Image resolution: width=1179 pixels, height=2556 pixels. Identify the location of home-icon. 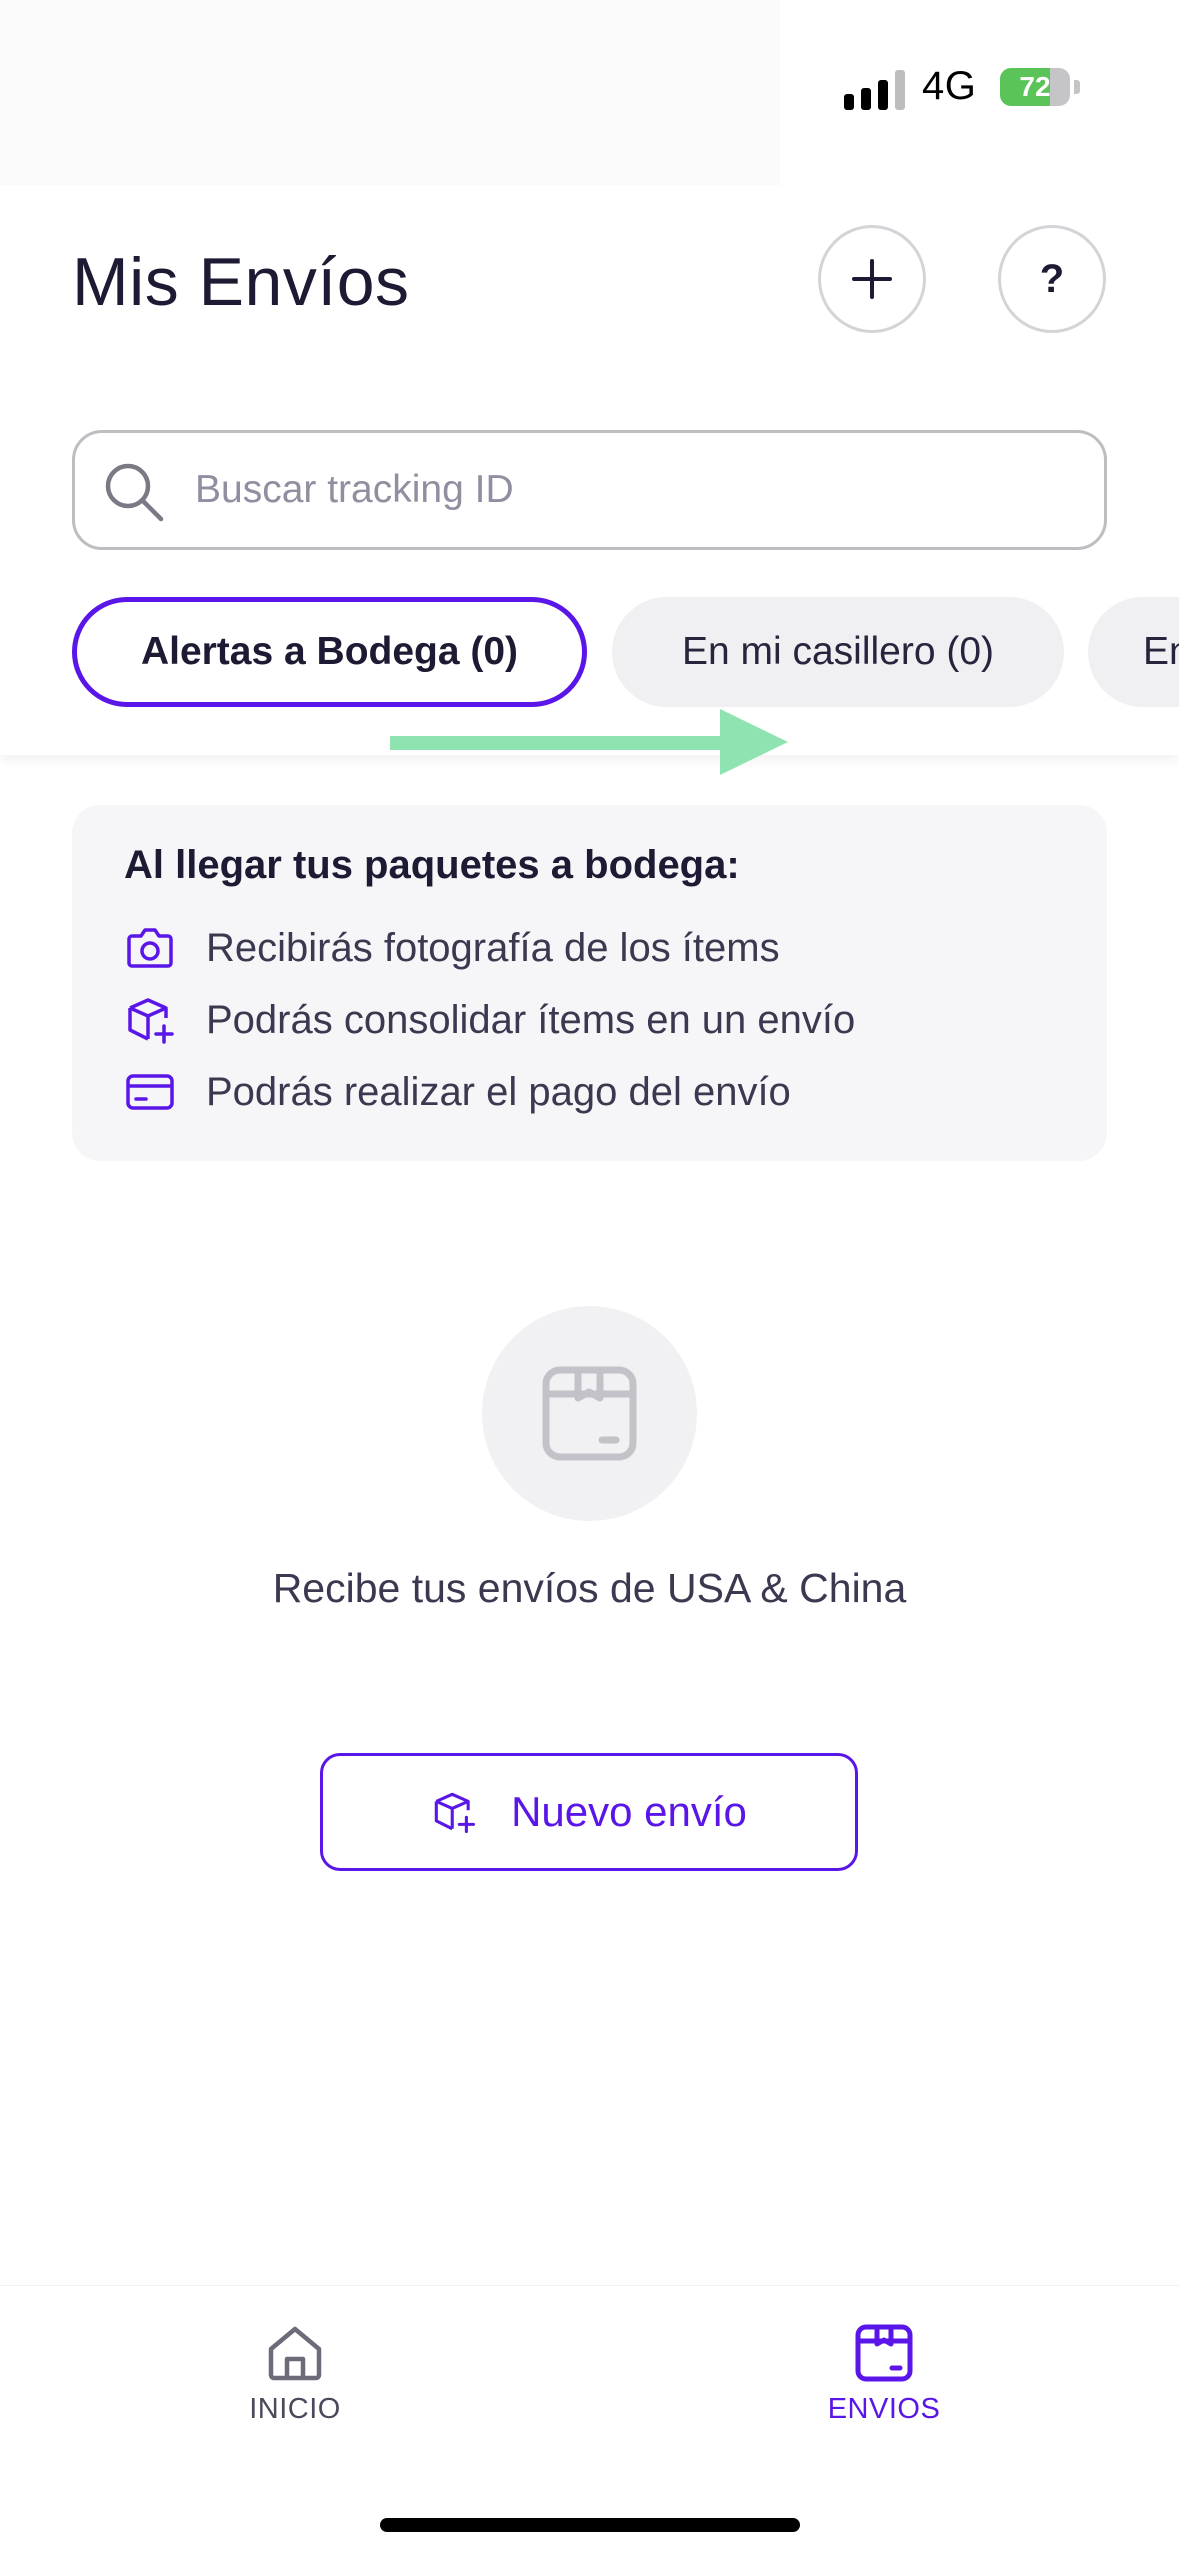
(295, 2353).